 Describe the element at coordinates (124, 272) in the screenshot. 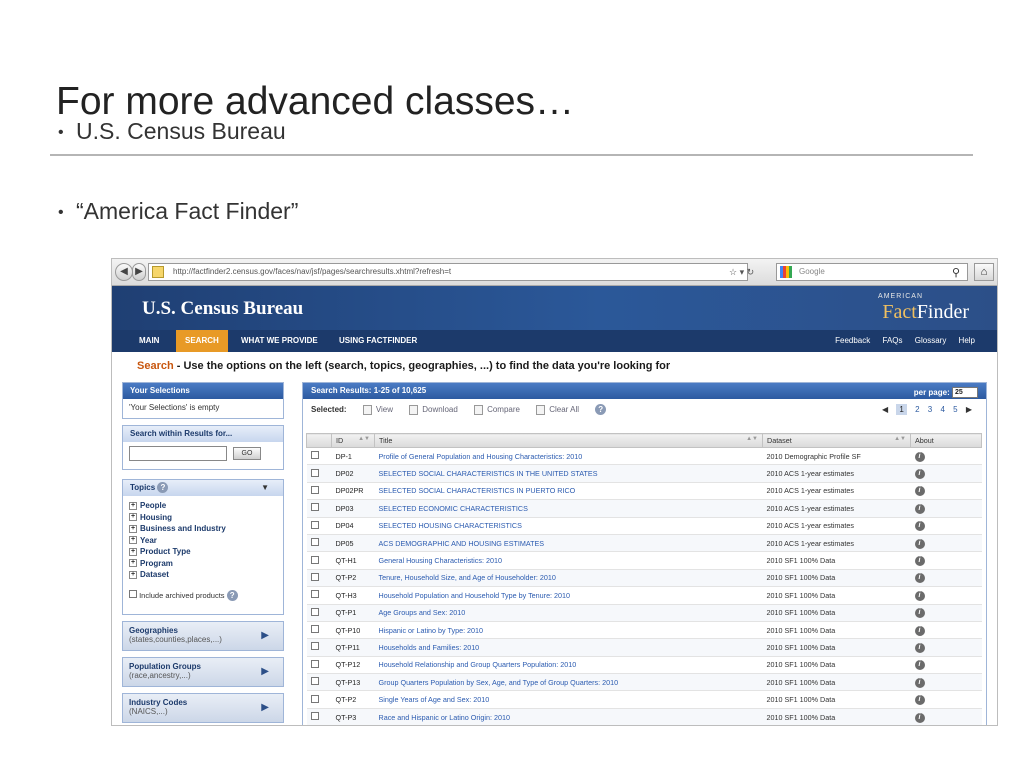

I see `back-arrow-icon: ◀` at that location.